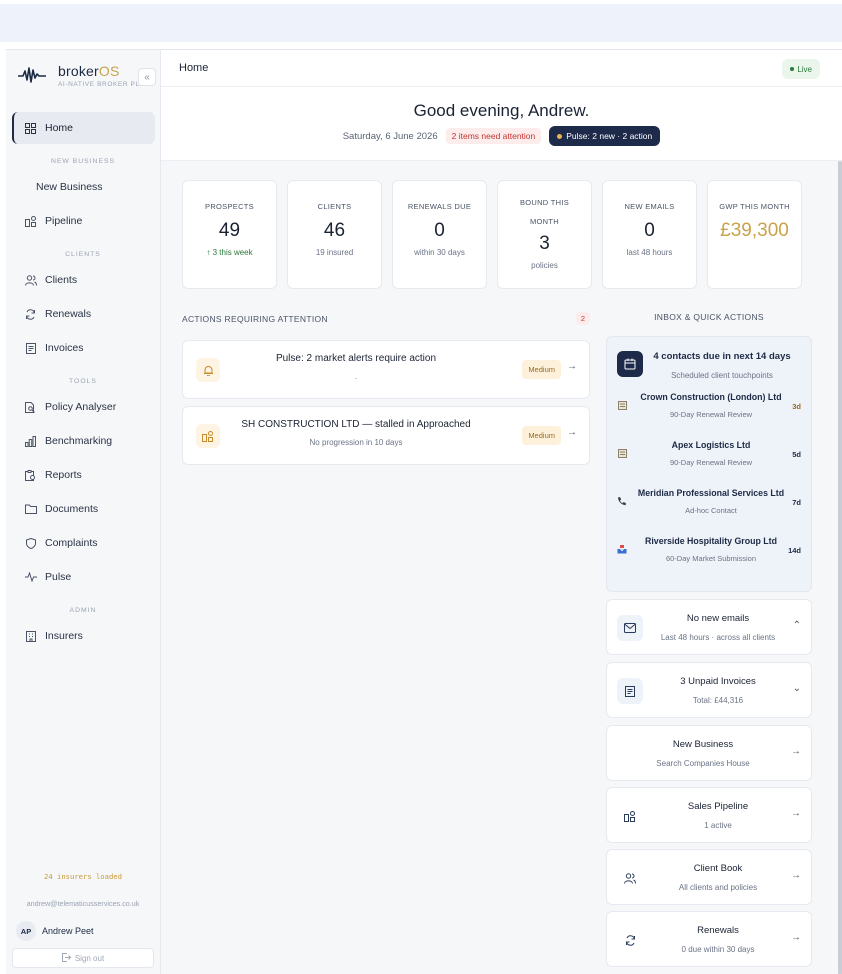 The height and width of the screenshot is (974, 842). I want to click on sidebar-item-label: Reports, so click(63, 475).